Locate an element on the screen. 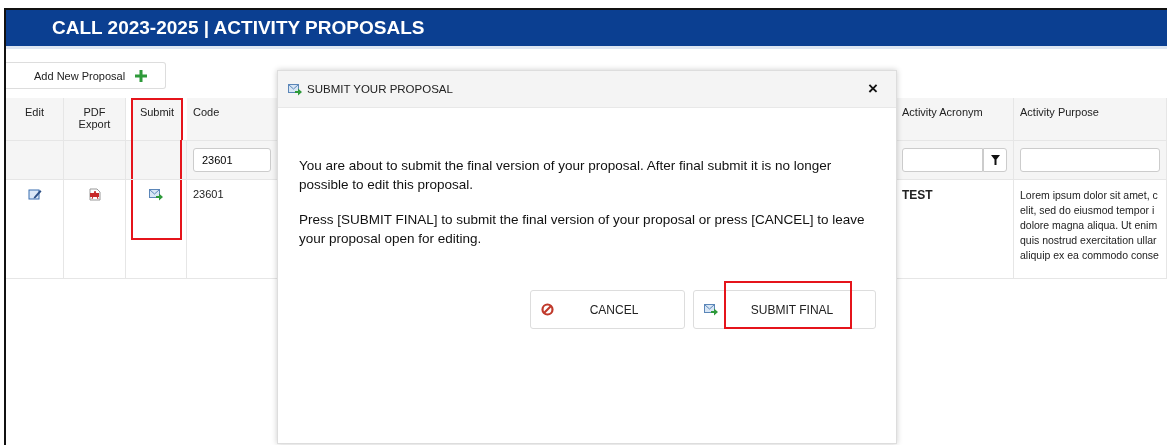 This screenshot has height=445, width=1167. column-header: Submit is located at coordinates (157, 119).